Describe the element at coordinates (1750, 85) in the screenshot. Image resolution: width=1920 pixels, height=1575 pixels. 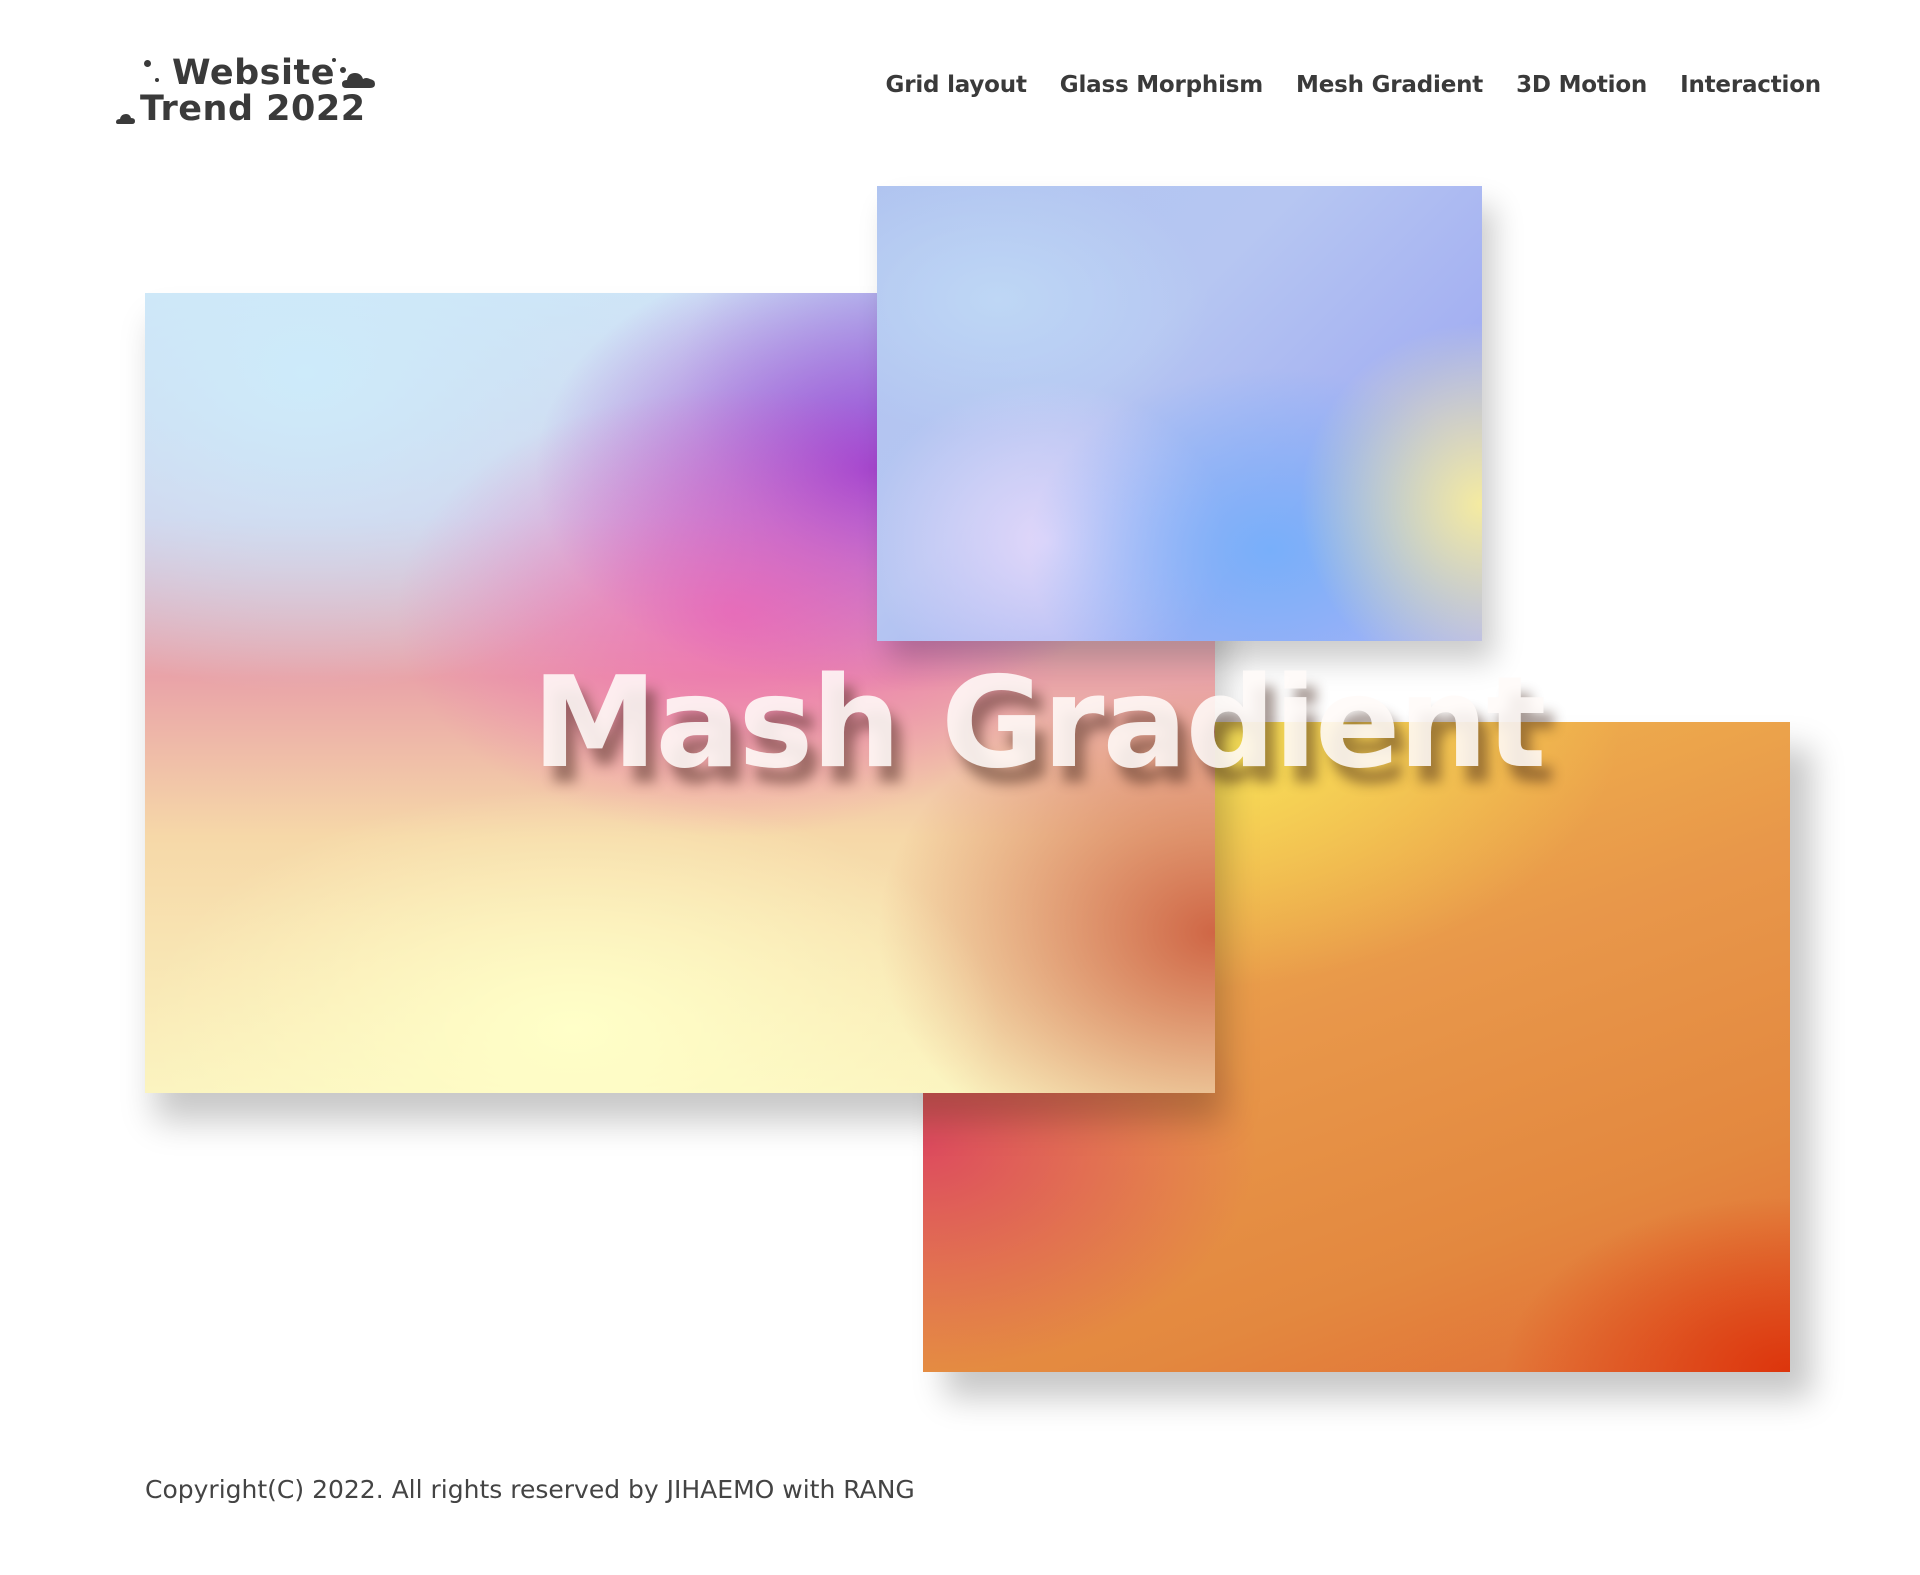
I see `nav-item-interaction: Interaction` at that location.